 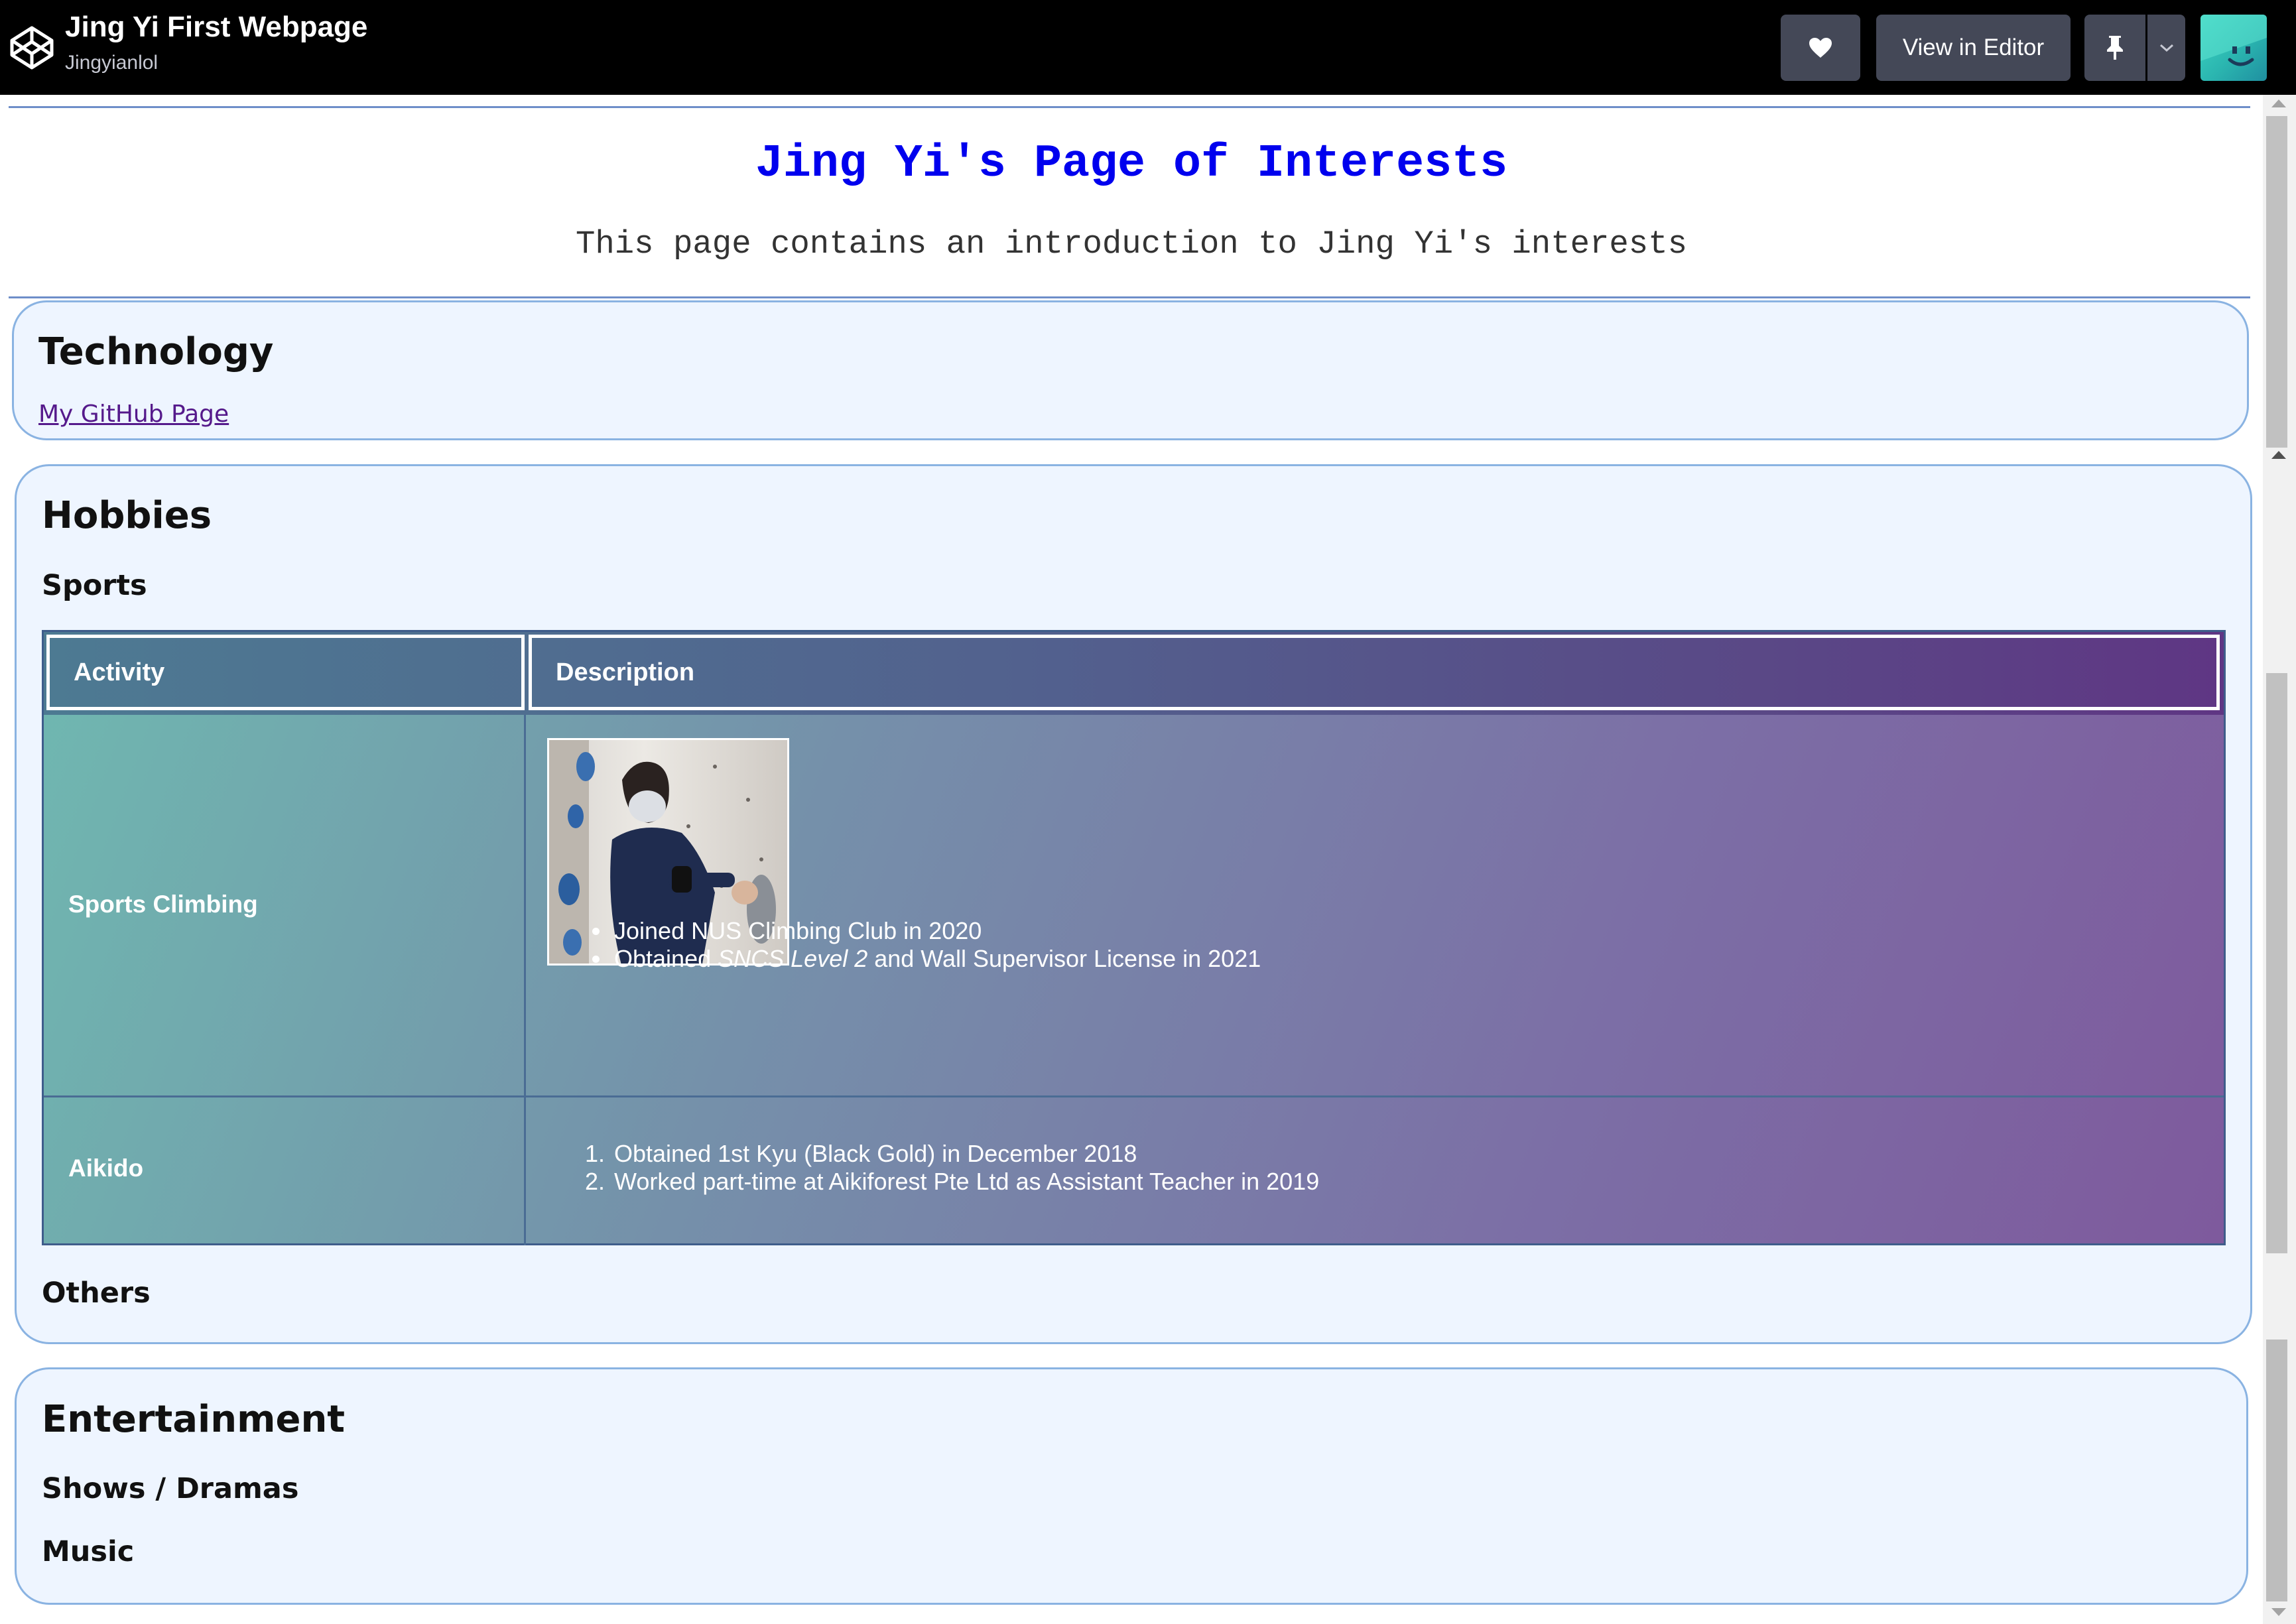 What do you see at coordinates (1131, 1486) in the screenshot?
I see `entertainment-section` at bounding box center [1131, 1486].